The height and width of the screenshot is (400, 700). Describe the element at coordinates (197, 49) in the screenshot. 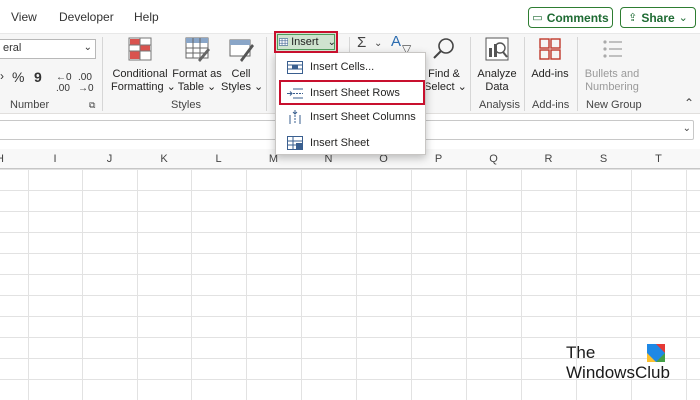

I see `format-as-table-icon` at that location.